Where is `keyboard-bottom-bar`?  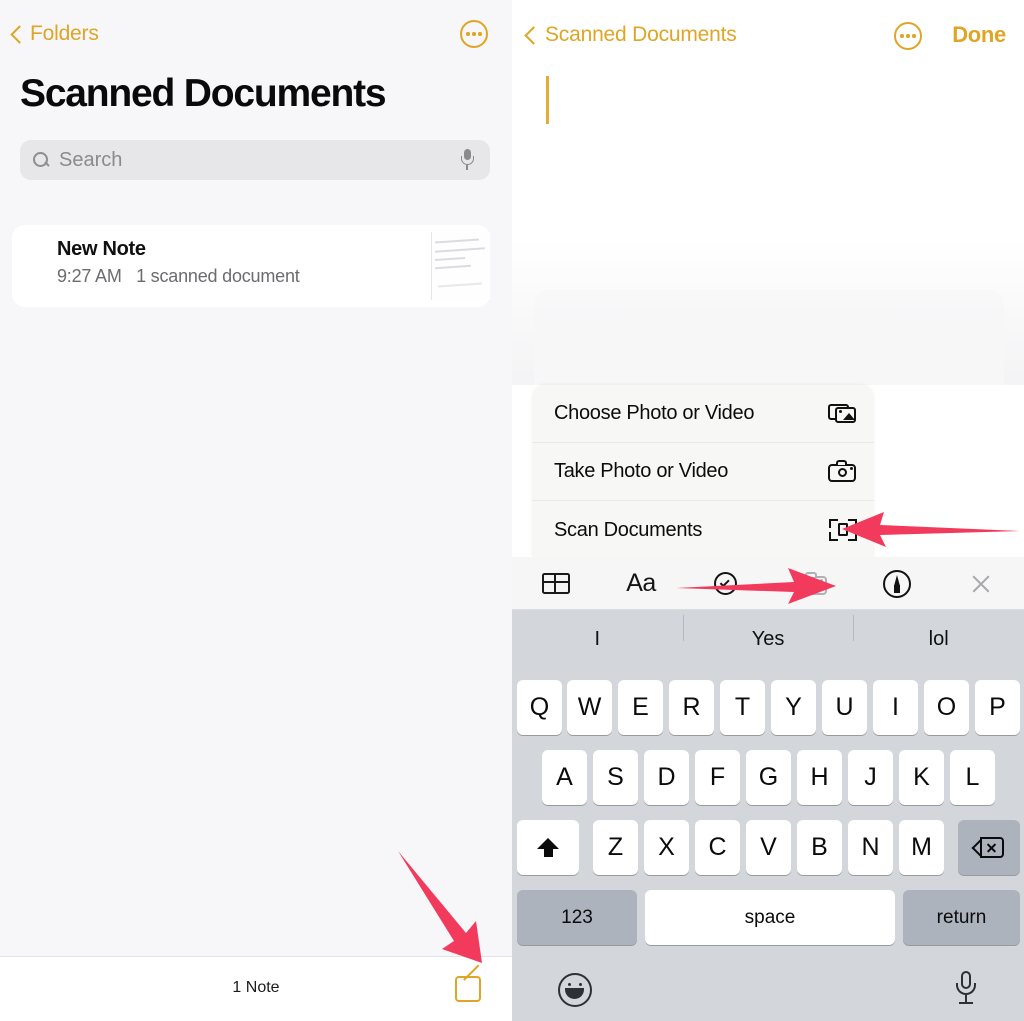 keyboard-bottom-bar is located at coordinates (768, 990).